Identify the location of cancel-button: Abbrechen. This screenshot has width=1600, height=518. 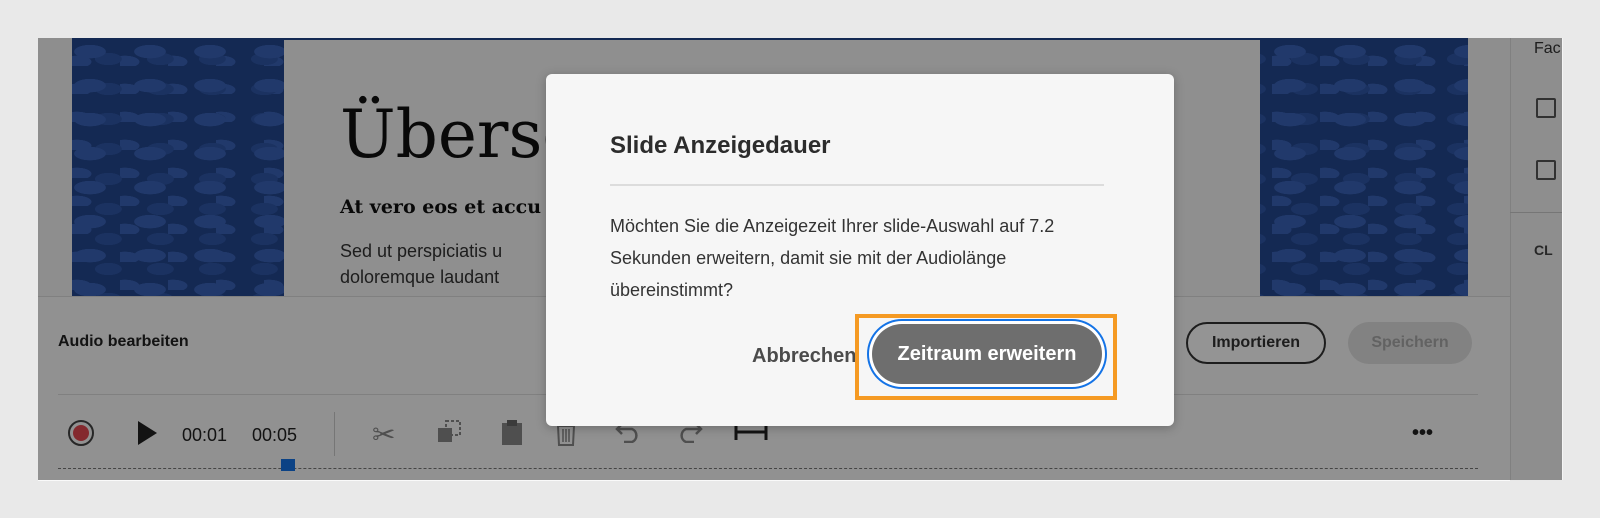
(804, 356).